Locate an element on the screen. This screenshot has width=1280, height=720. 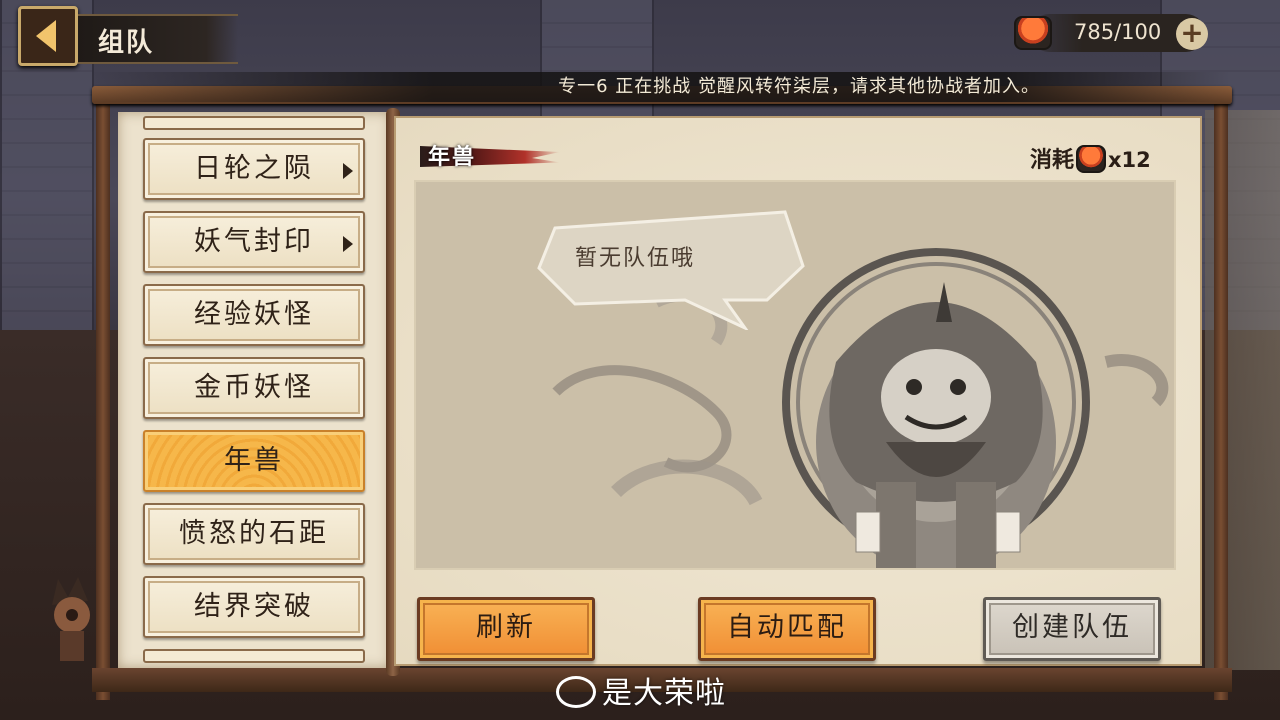
refresh-button: 刷新 is located at coordinates (506, 629).